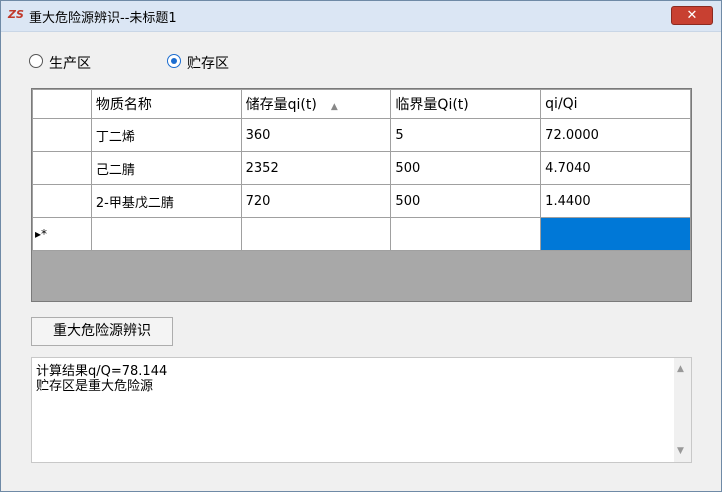  What do you see at coordinates (103, 18) in the screenshot?
I see `window-title: 重大危险源辨识--未标题1` at bounding box center [103, 18].